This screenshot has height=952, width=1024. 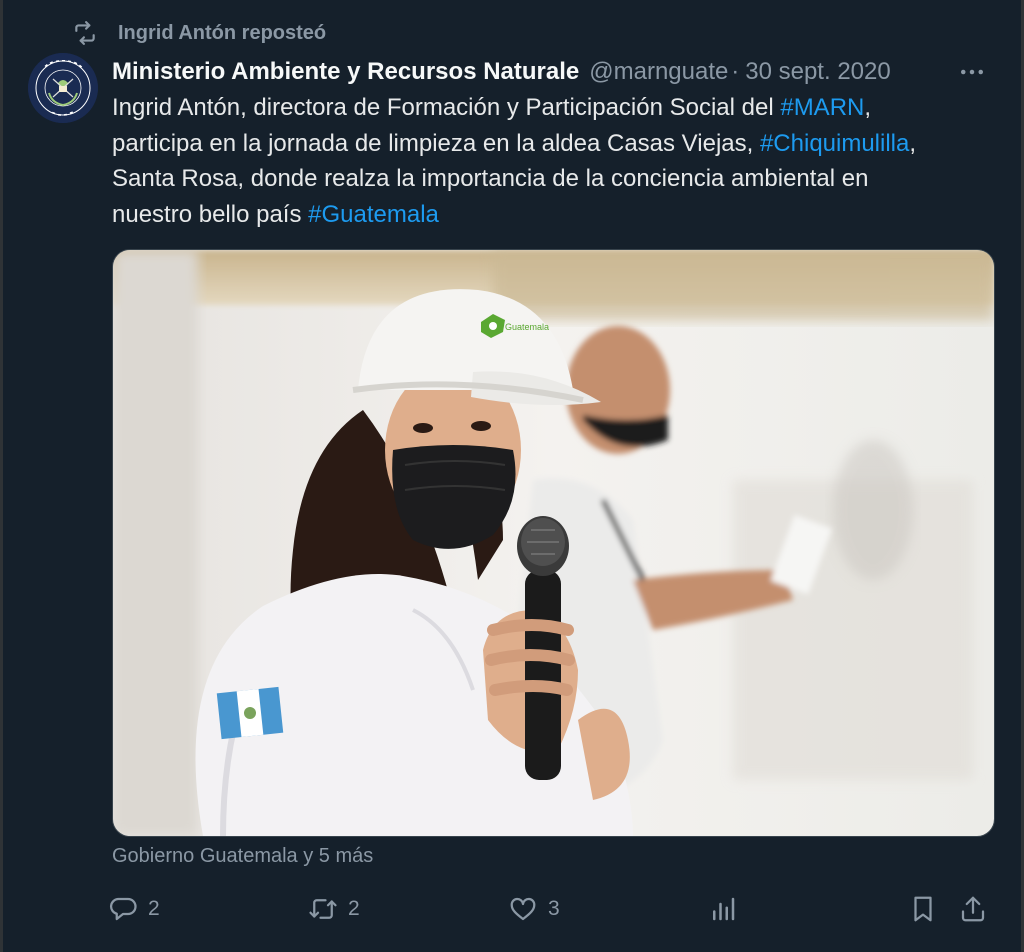 I want to click on repost-label: Ingrid Antón reposteó, so click(x=222, y=32).